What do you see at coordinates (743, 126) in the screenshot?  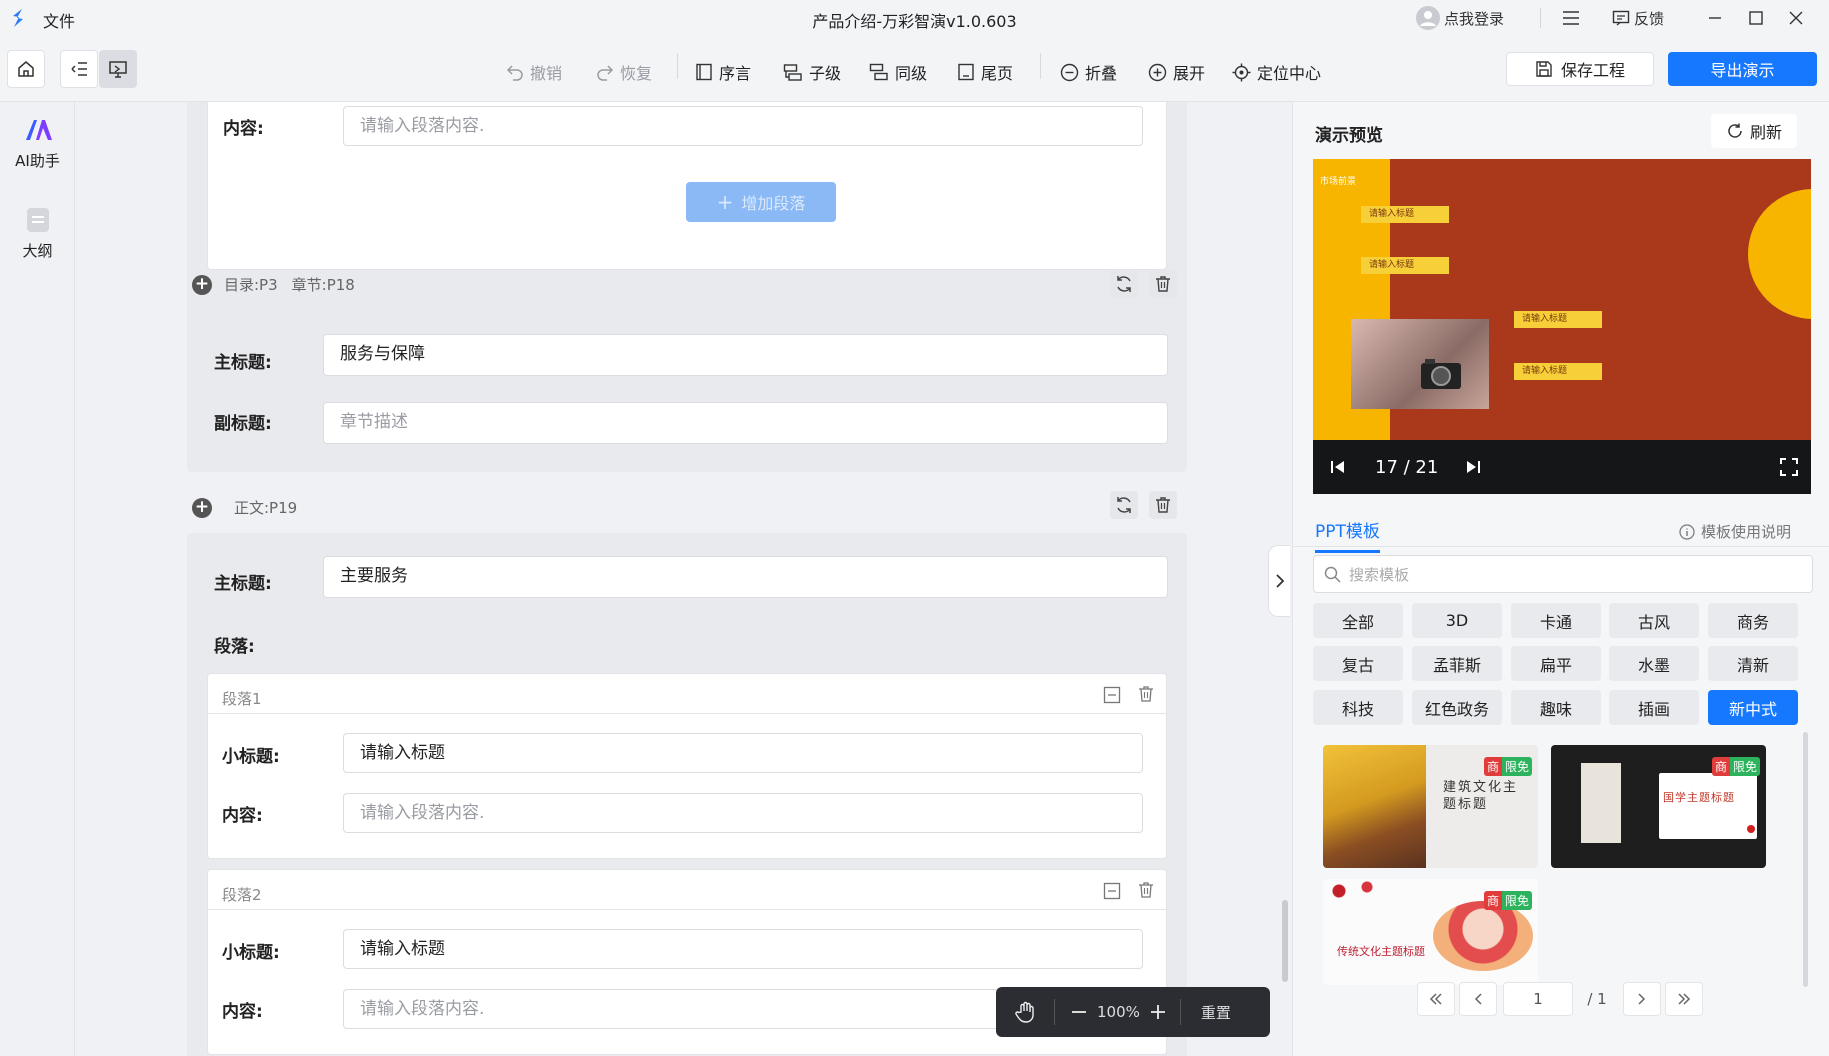 I see `content-input: 请输入段落内容.` at bounding box center [743, 126].